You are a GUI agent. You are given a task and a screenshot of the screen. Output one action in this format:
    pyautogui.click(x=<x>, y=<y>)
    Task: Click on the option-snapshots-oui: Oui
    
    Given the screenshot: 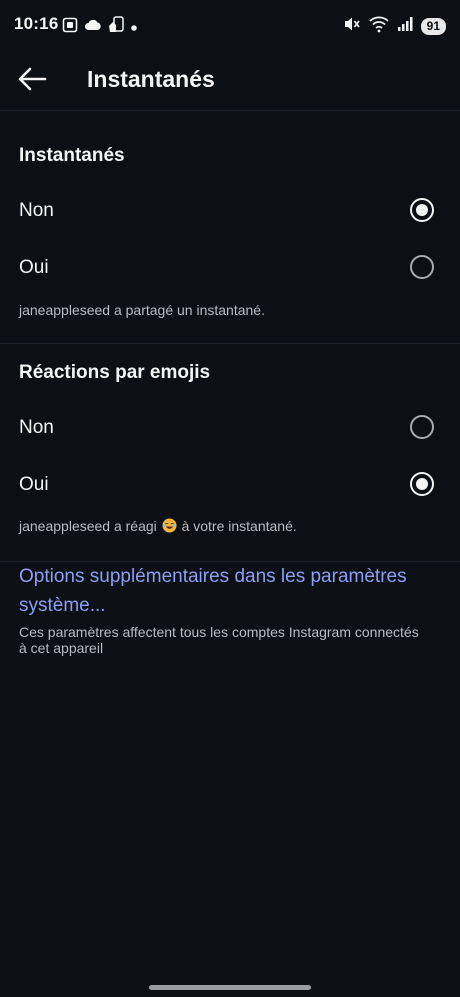 What is the action you would take?
    pyautogui.click(x=230, y=268)
    